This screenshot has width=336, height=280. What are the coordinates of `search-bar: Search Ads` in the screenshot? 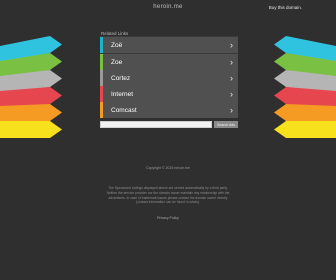 It's located at (169, 124).